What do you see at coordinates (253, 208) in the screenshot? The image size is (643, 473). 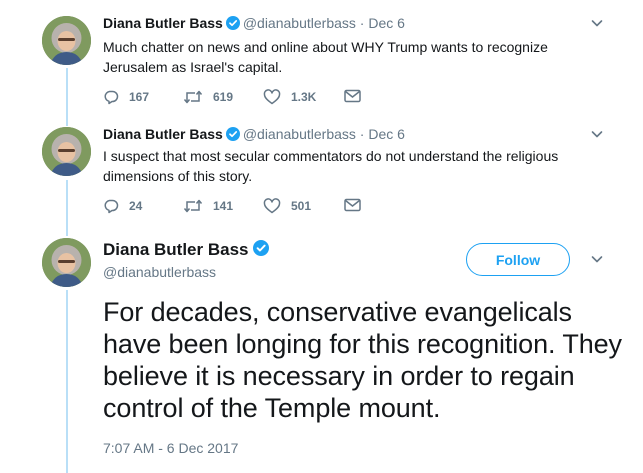 I see `tweet-actions: 24 141 501` at bounding box center [253, 208].